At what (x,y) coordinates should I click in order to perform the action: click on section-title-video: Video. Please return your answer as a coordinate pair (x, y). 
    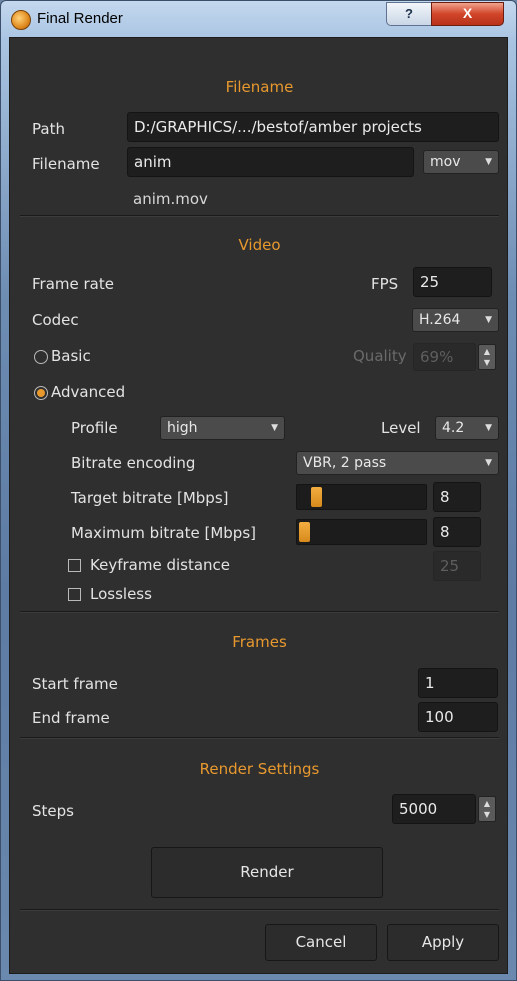
    Looking at the image, I should click on (259, 245).